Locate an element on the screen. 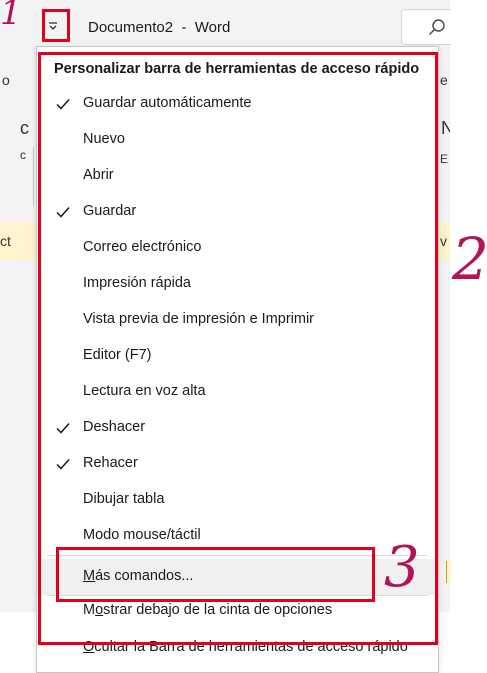  ribbon-fragment: ct is located at coordinates (5, 241).